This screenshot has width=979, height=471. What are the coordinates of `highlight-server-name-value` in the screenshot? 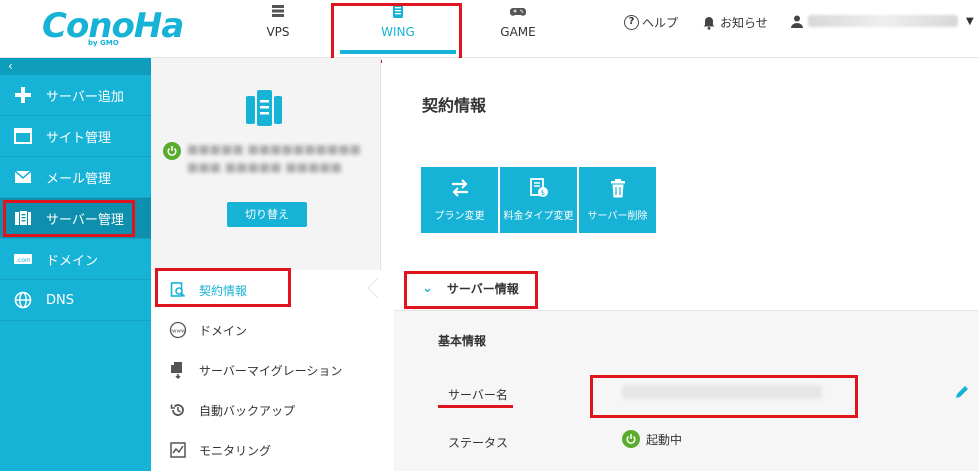 It's located at (724, 396).